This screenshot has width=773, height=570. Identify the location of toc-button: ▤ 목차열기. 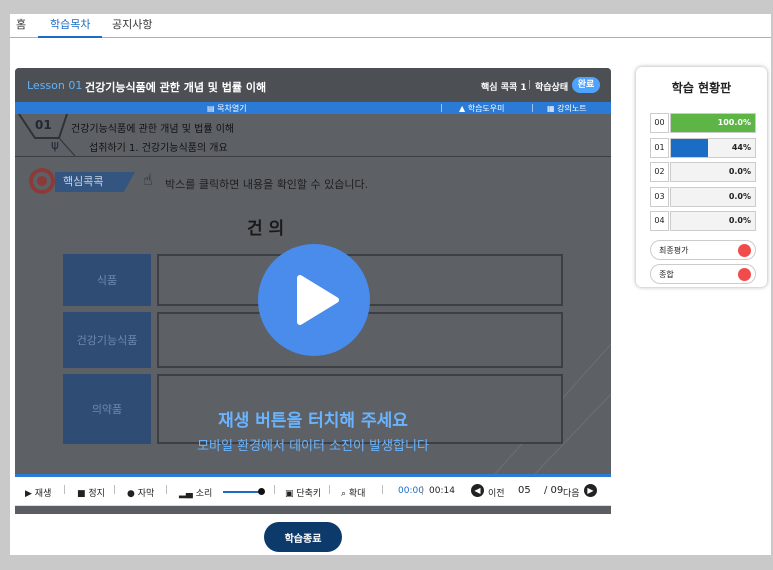
(227, 108).